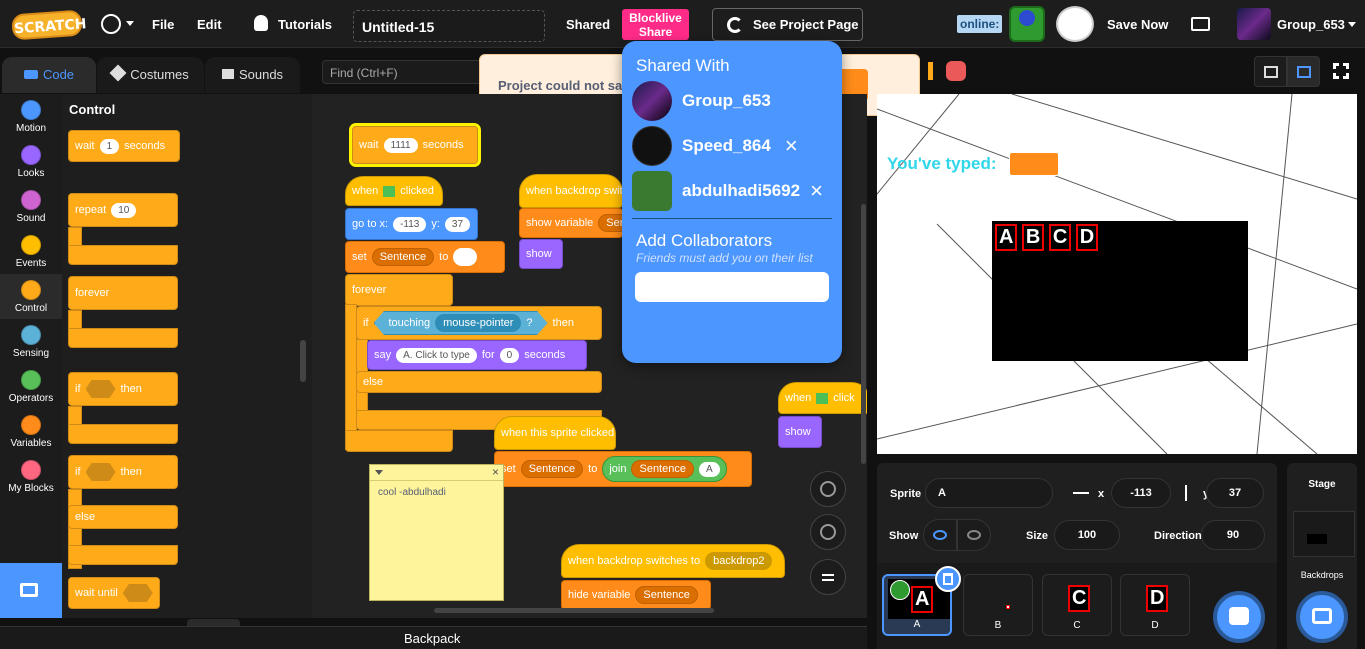 The image size is (1365, 649). I want to click on hide-variable-block: hide variable Sentence, so click(636, 595).